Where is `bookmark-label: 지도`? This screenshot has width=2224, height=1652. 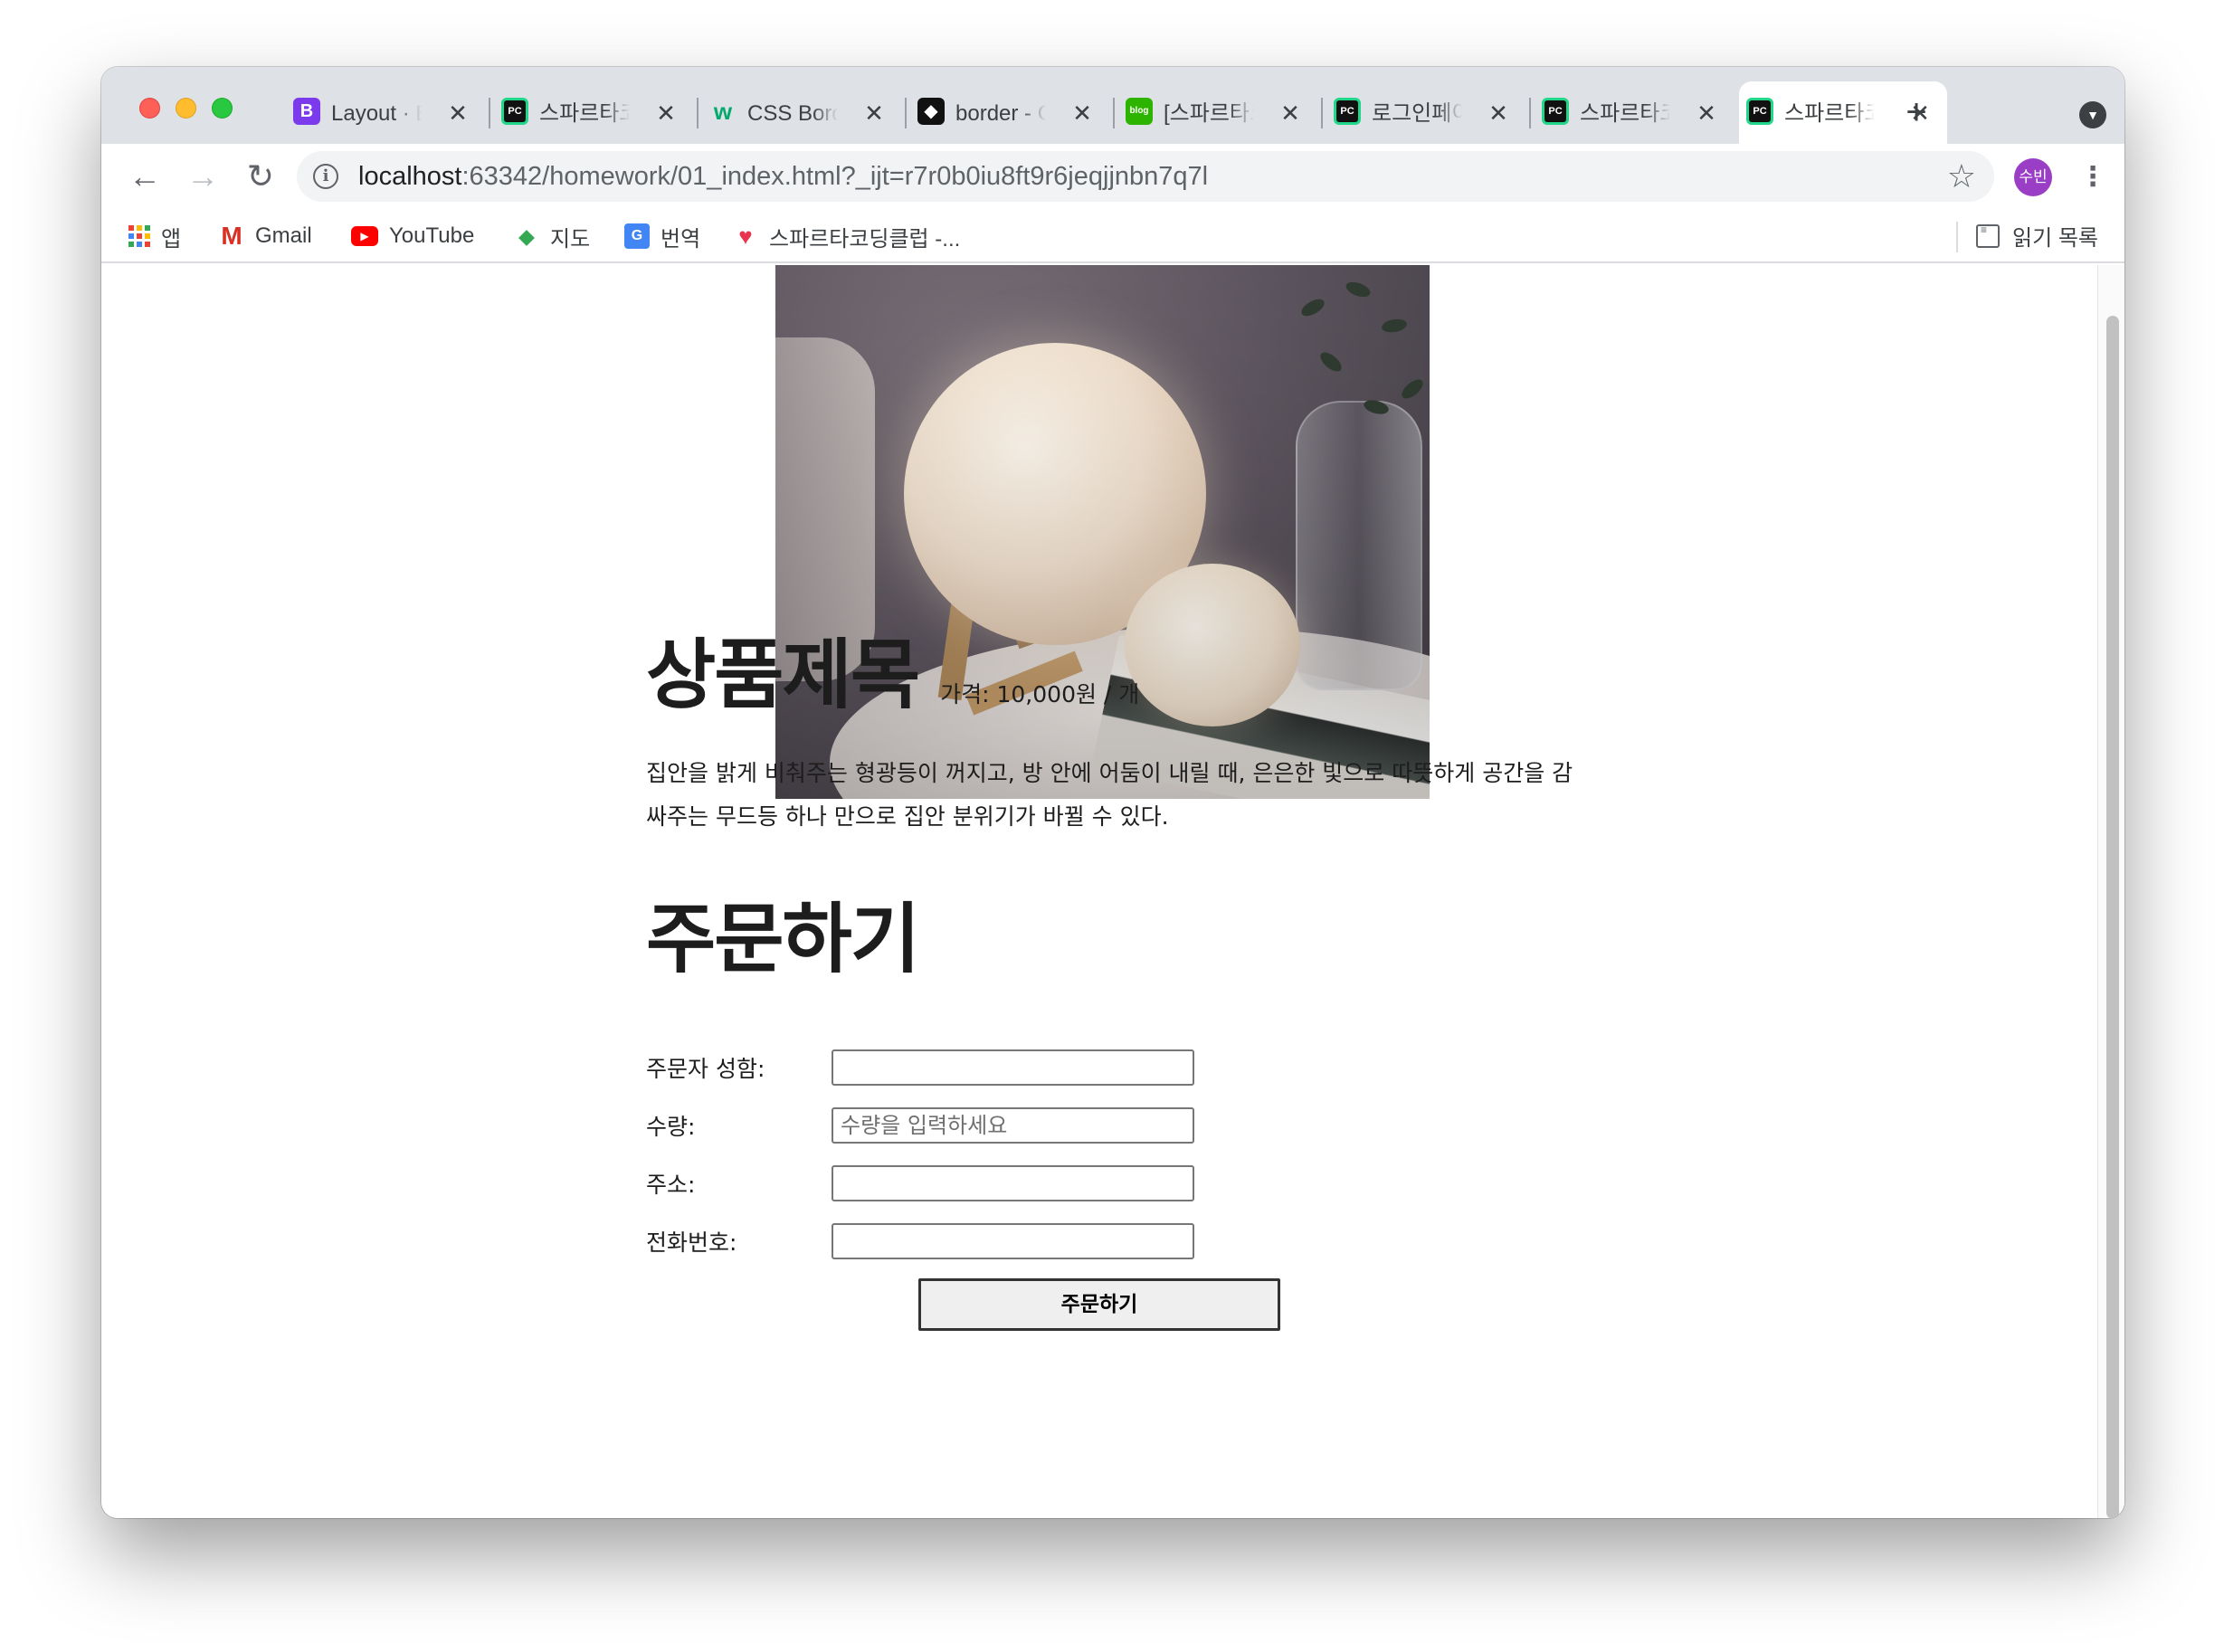 bookmark-label: 지도 is located at coordinates (570, 239).